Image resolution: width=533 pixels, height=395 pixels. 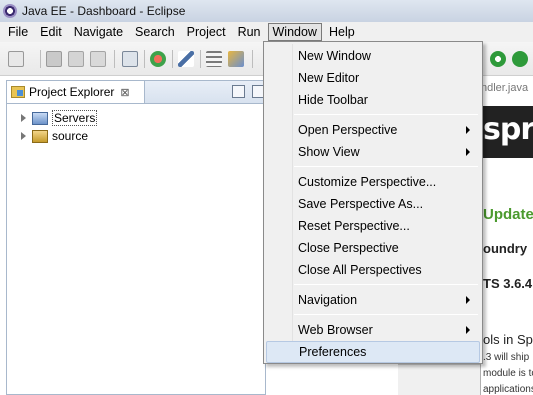 What do you see at coordinates (155, 32) in the screenshot?
I see `menu-search: Search` at bounding box center [155, 32].